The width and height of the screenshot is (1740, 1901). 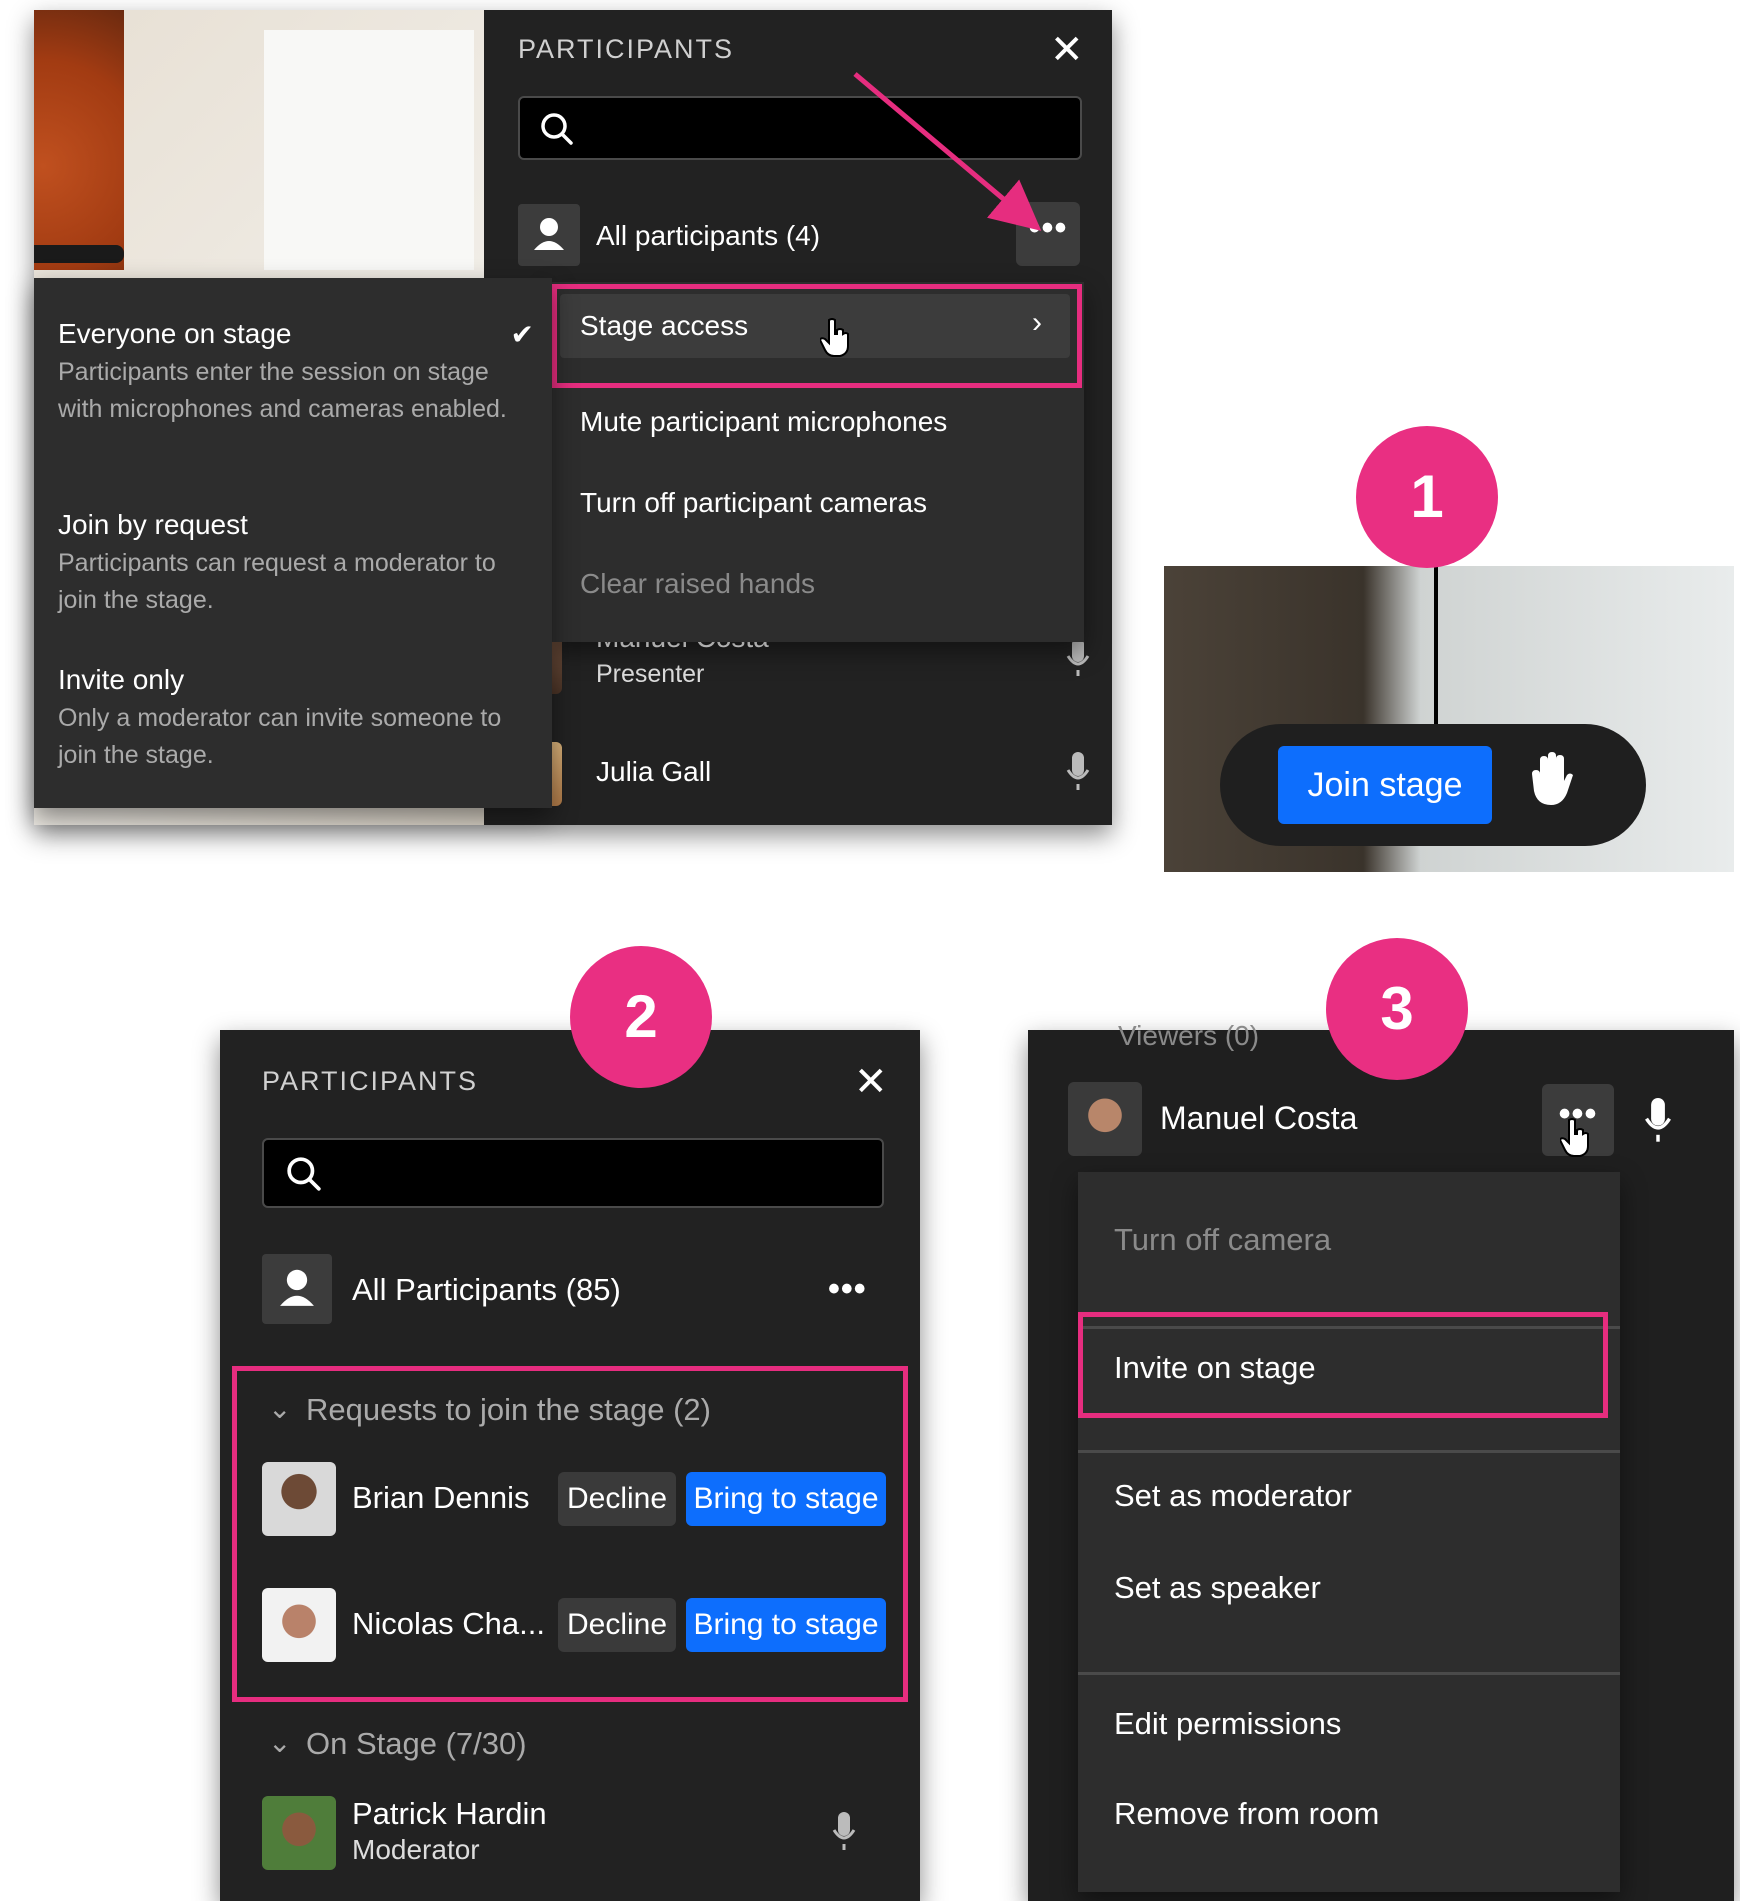 What do you see at coordinates (871, 1082) in the screenshot?
I see `close-button: ✕` at bounding box center [871, 1082].